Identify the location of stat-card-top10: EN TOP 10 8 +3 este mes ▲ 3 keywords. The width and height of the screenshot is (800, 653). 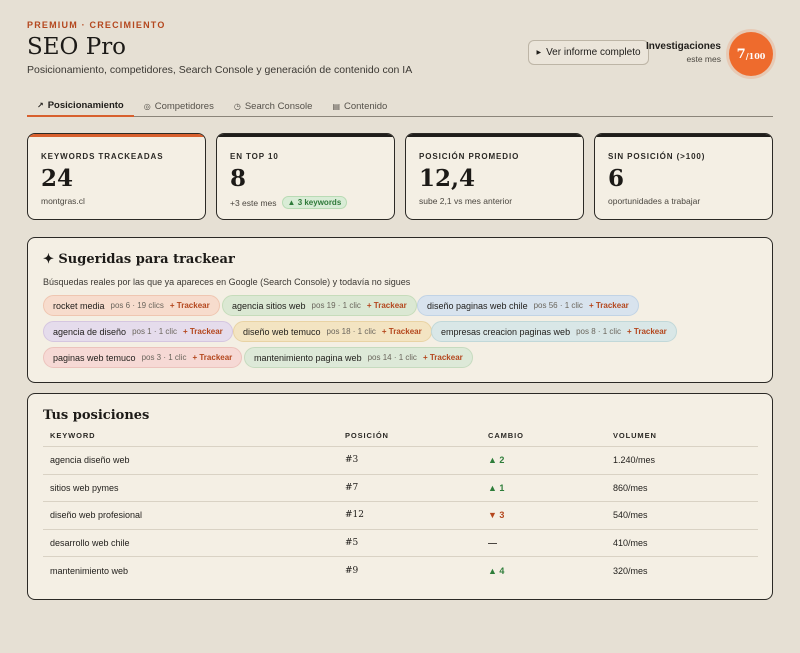
(305, 176).